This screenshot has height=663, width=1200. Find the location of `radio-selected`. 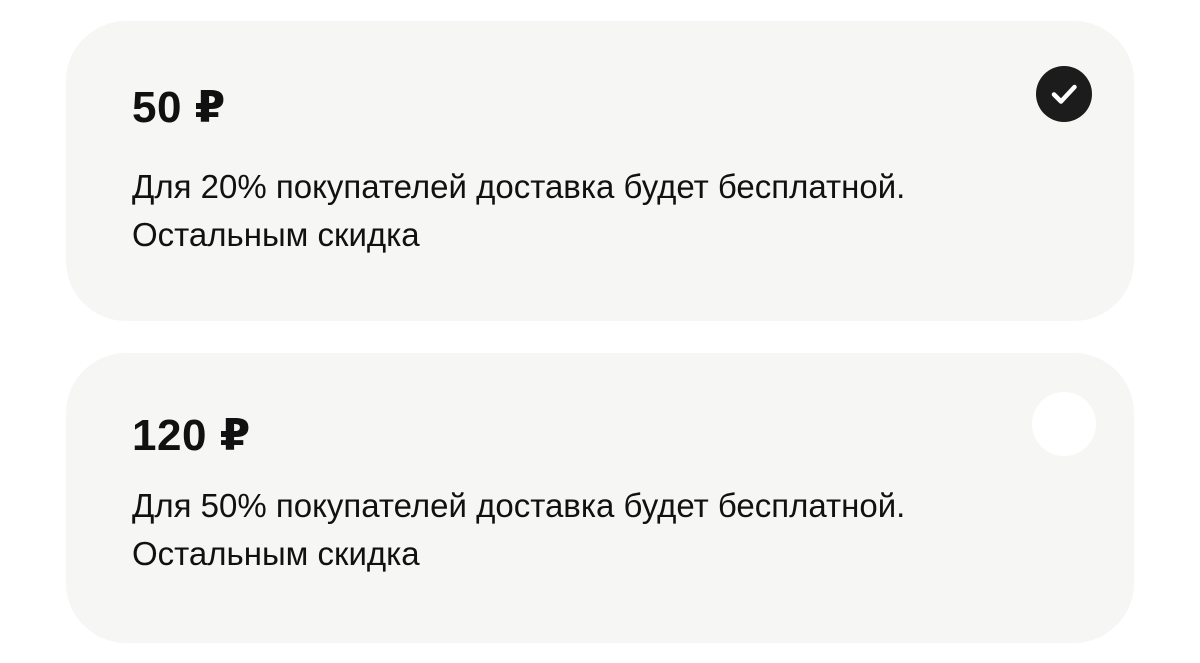

radio-selected is located at coordinates (1064, 94).